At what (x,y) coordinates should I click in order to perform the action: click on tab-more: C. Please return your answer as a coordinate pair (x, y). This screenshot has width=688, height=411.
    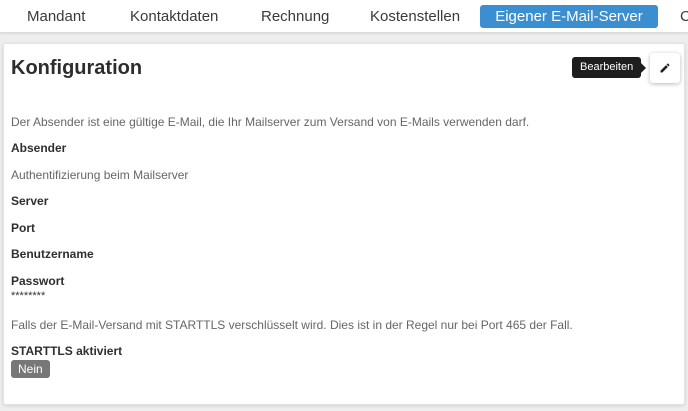
    Looking at the image, I should click on (684, 16).